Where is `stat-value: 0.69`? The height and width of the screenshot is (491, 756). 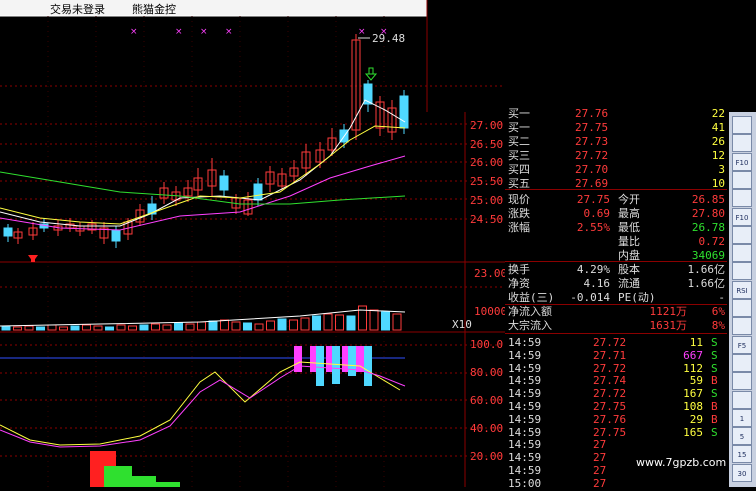
stat-value: 0.69 is located at coordinates (597, 213).